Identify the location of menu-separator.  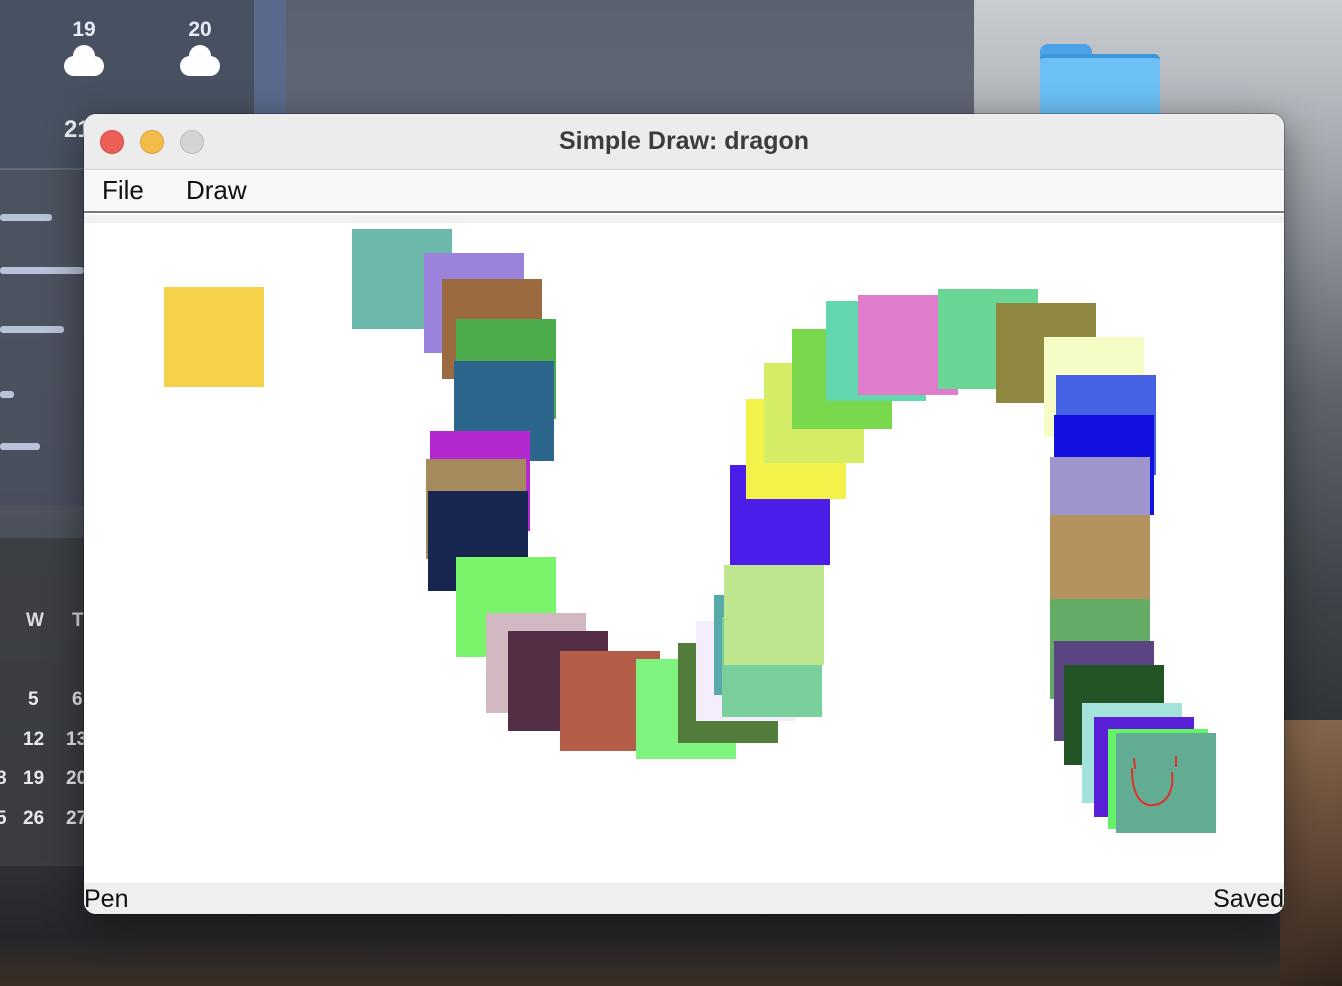
(684, 219).